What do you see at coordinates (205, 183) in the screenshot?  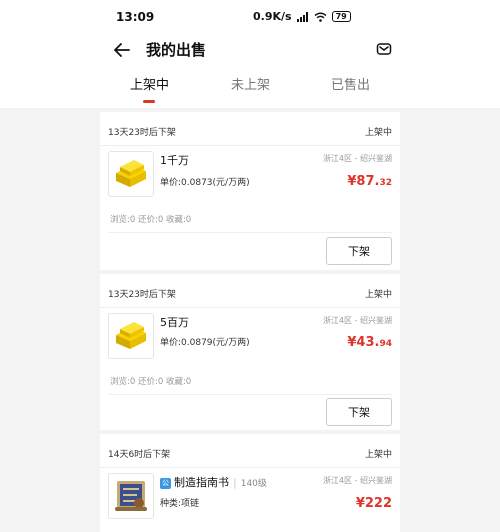 I see `item-unit-price: 单价:0.0873(元/万两)` at bounding box center [205, 183].